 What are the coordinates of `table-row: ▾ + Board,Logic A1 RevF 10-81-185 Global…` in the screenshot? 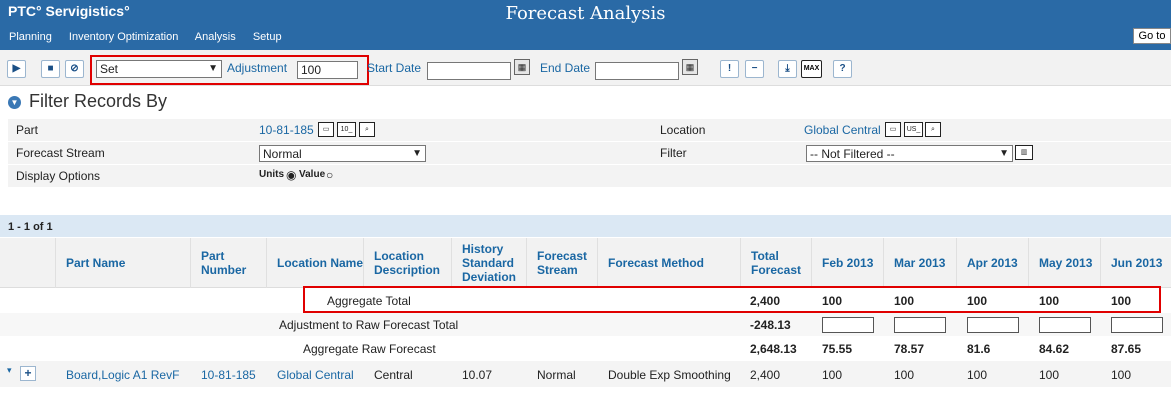 It's located at (585, 374).